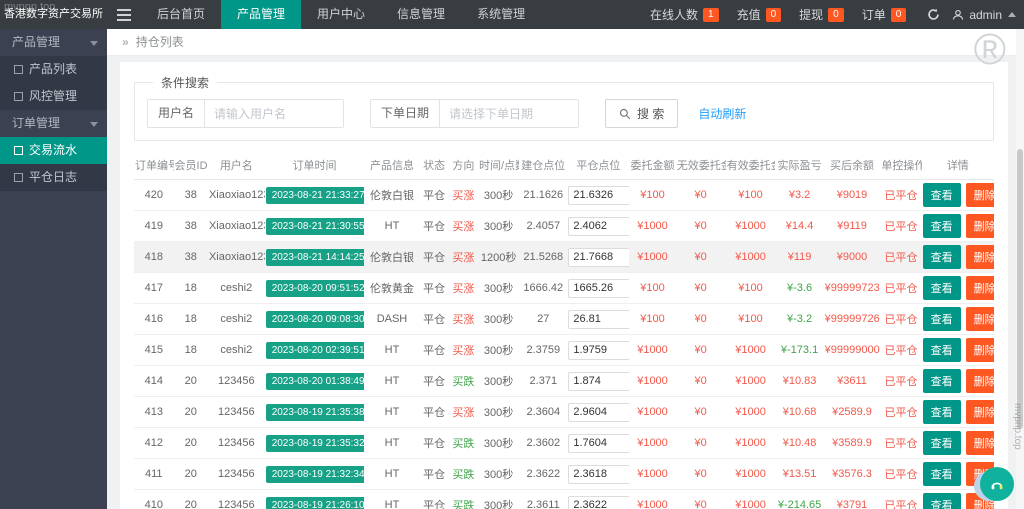  What do you see at coordinates (421, 14) in the screenshot?
I see `topnav-item-info: 信息管理` at bounding box center [421, 14].